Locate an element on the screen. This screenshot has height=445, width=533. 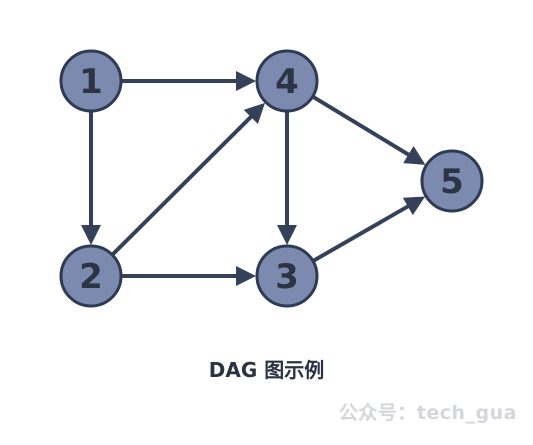
node-4: 4 is located at coordinates (287, 81).